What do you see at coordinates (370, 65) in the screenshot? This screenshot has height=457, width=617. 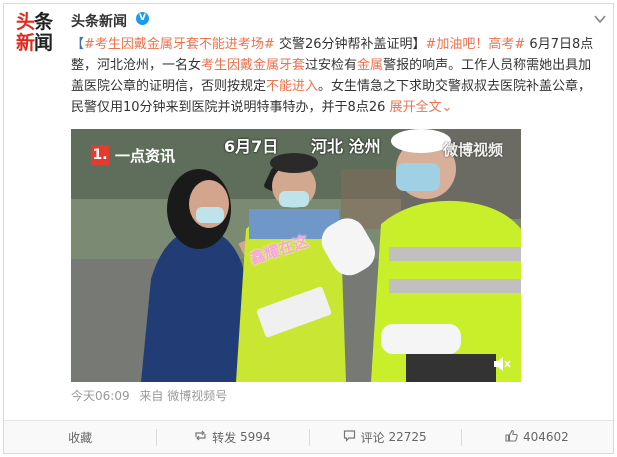 I see `highlight-text: 金属` at bounding box center [370, 65].